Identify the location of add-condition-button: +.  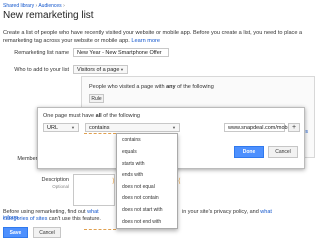
(294, 127).